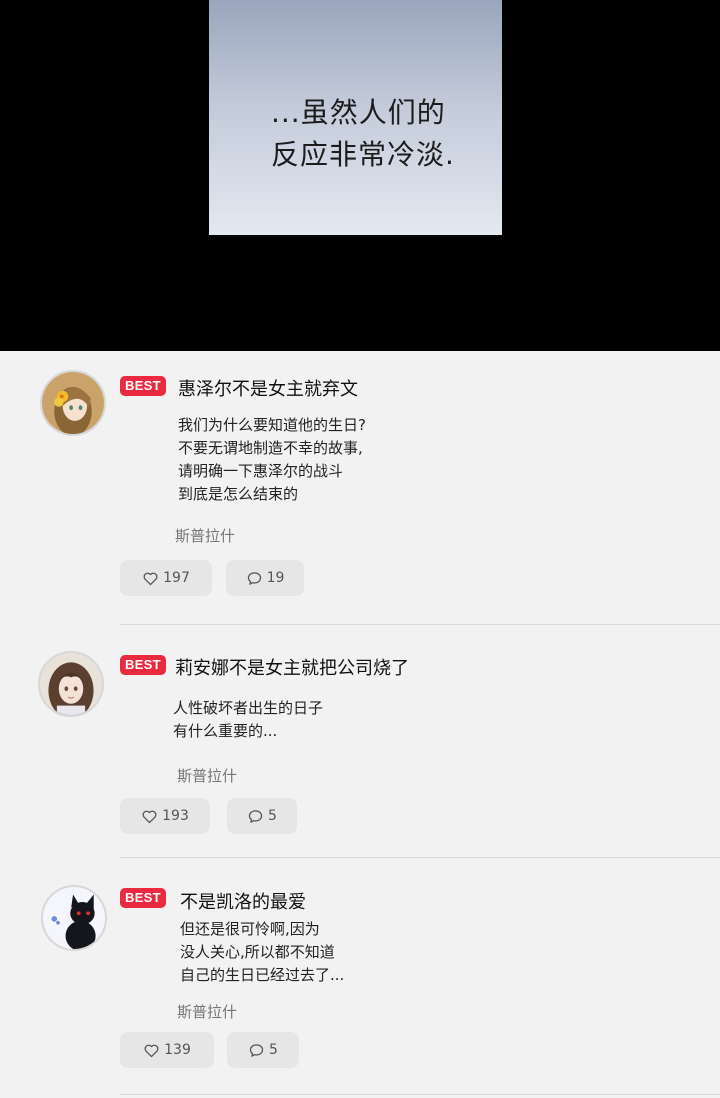 This screenshot has width=720, height=1098. I want to click on comic-caption-line-2: 反应非常冷淡., so click(363, 154).